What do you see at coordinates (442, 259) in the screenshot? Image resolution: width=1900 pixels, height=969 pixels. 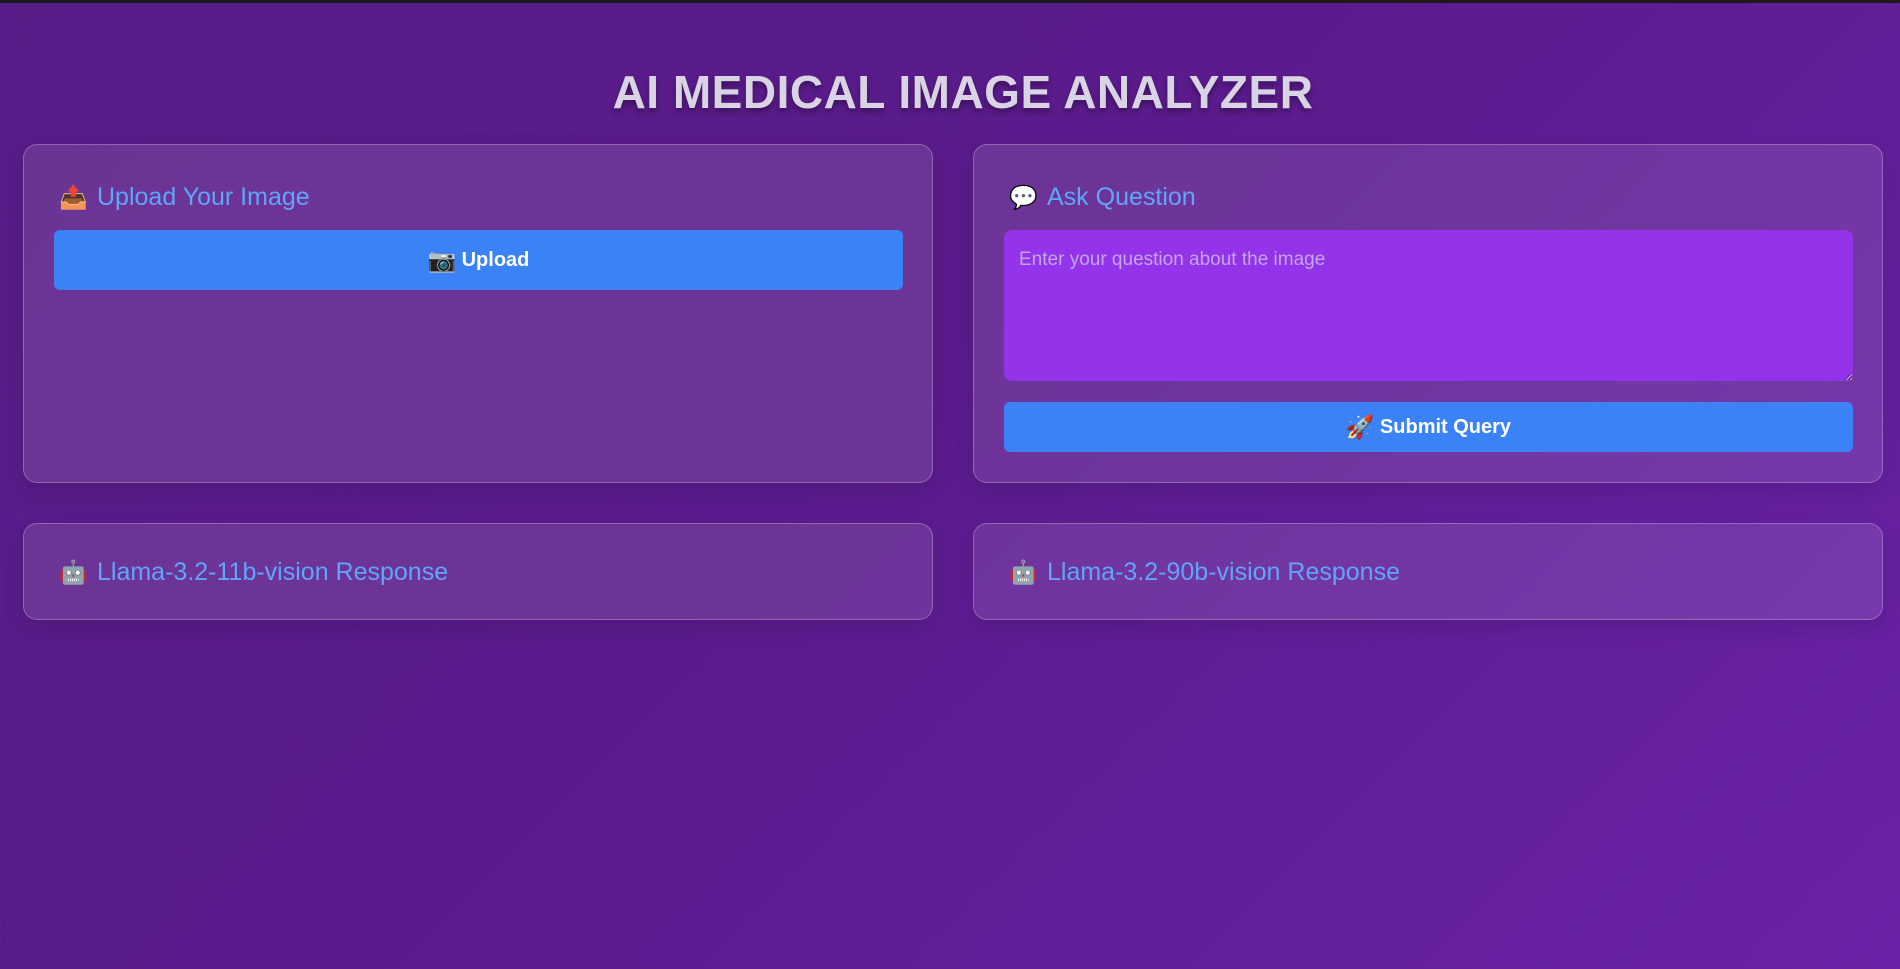 I see `camera-icon: 📷` at bounding box center [442, 259].